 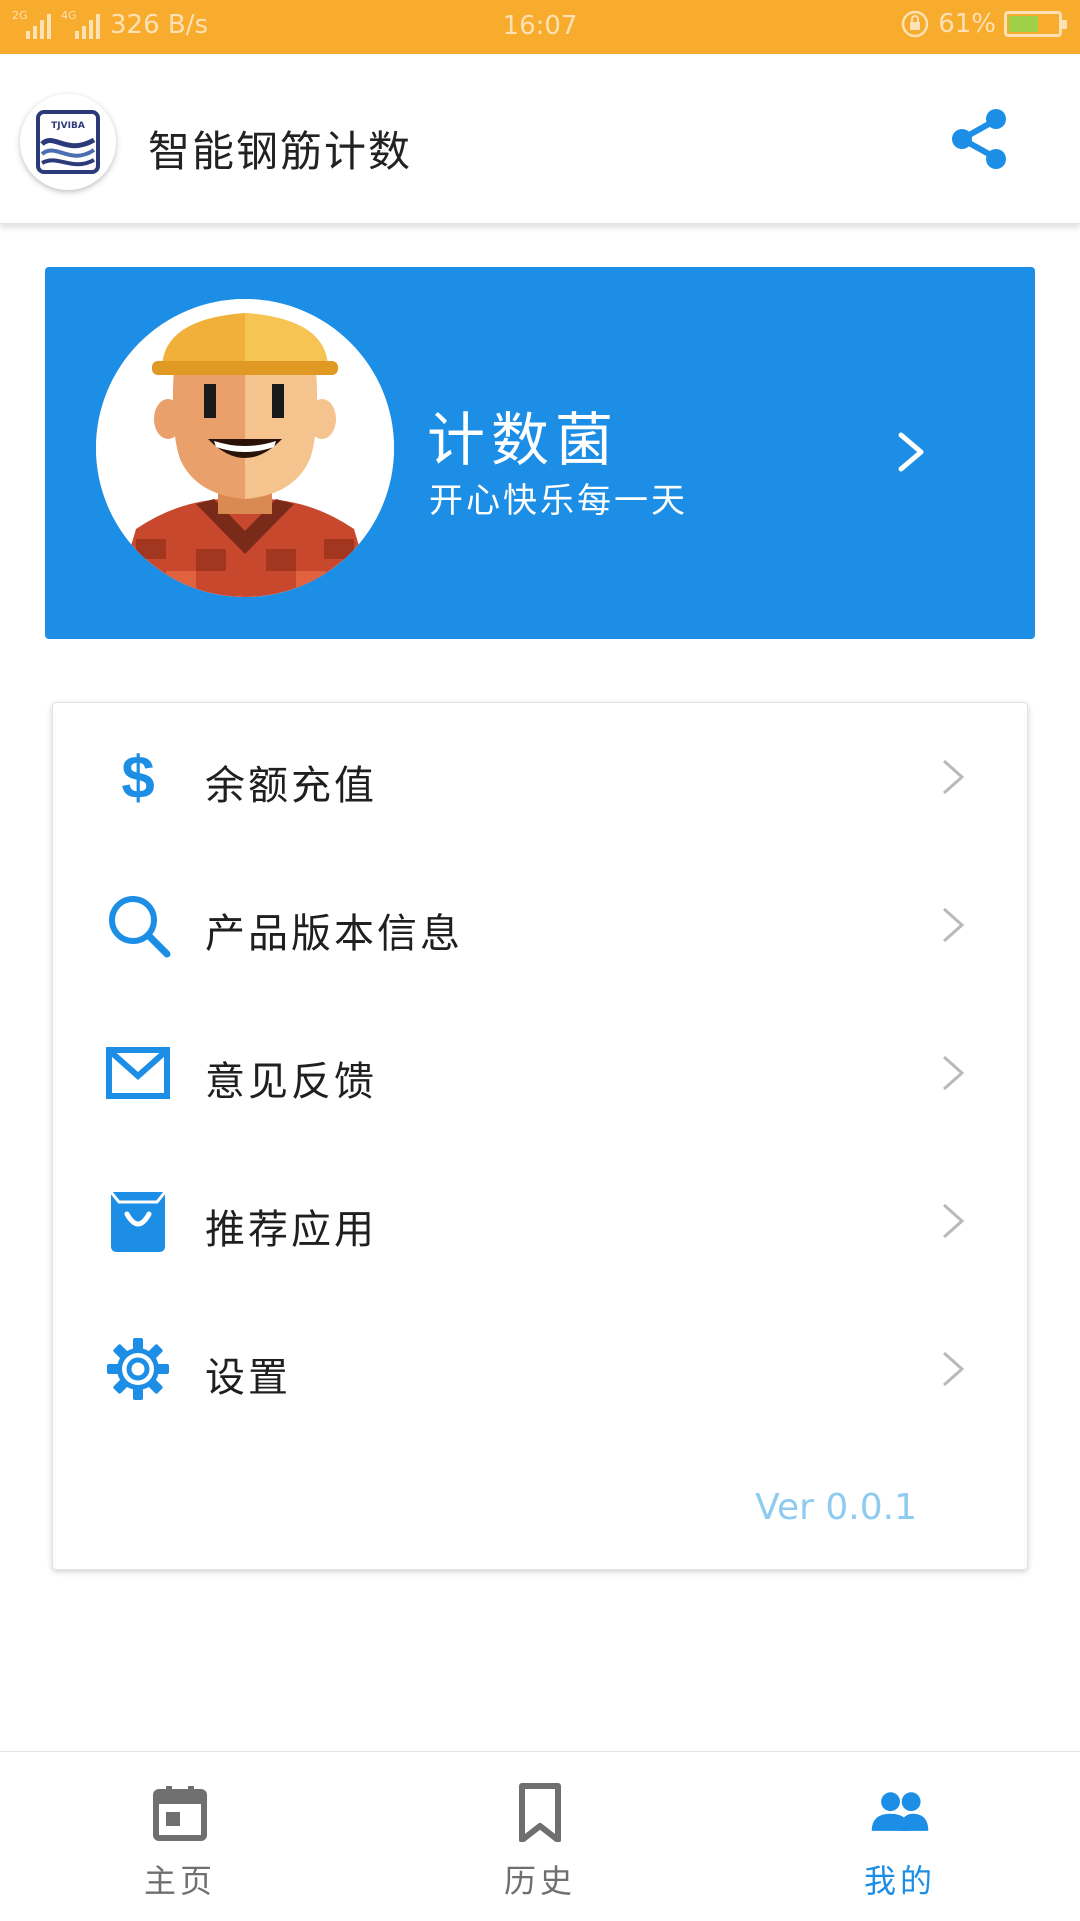 I want to click on battery-percent: 61%, so click(x=967, y=24).